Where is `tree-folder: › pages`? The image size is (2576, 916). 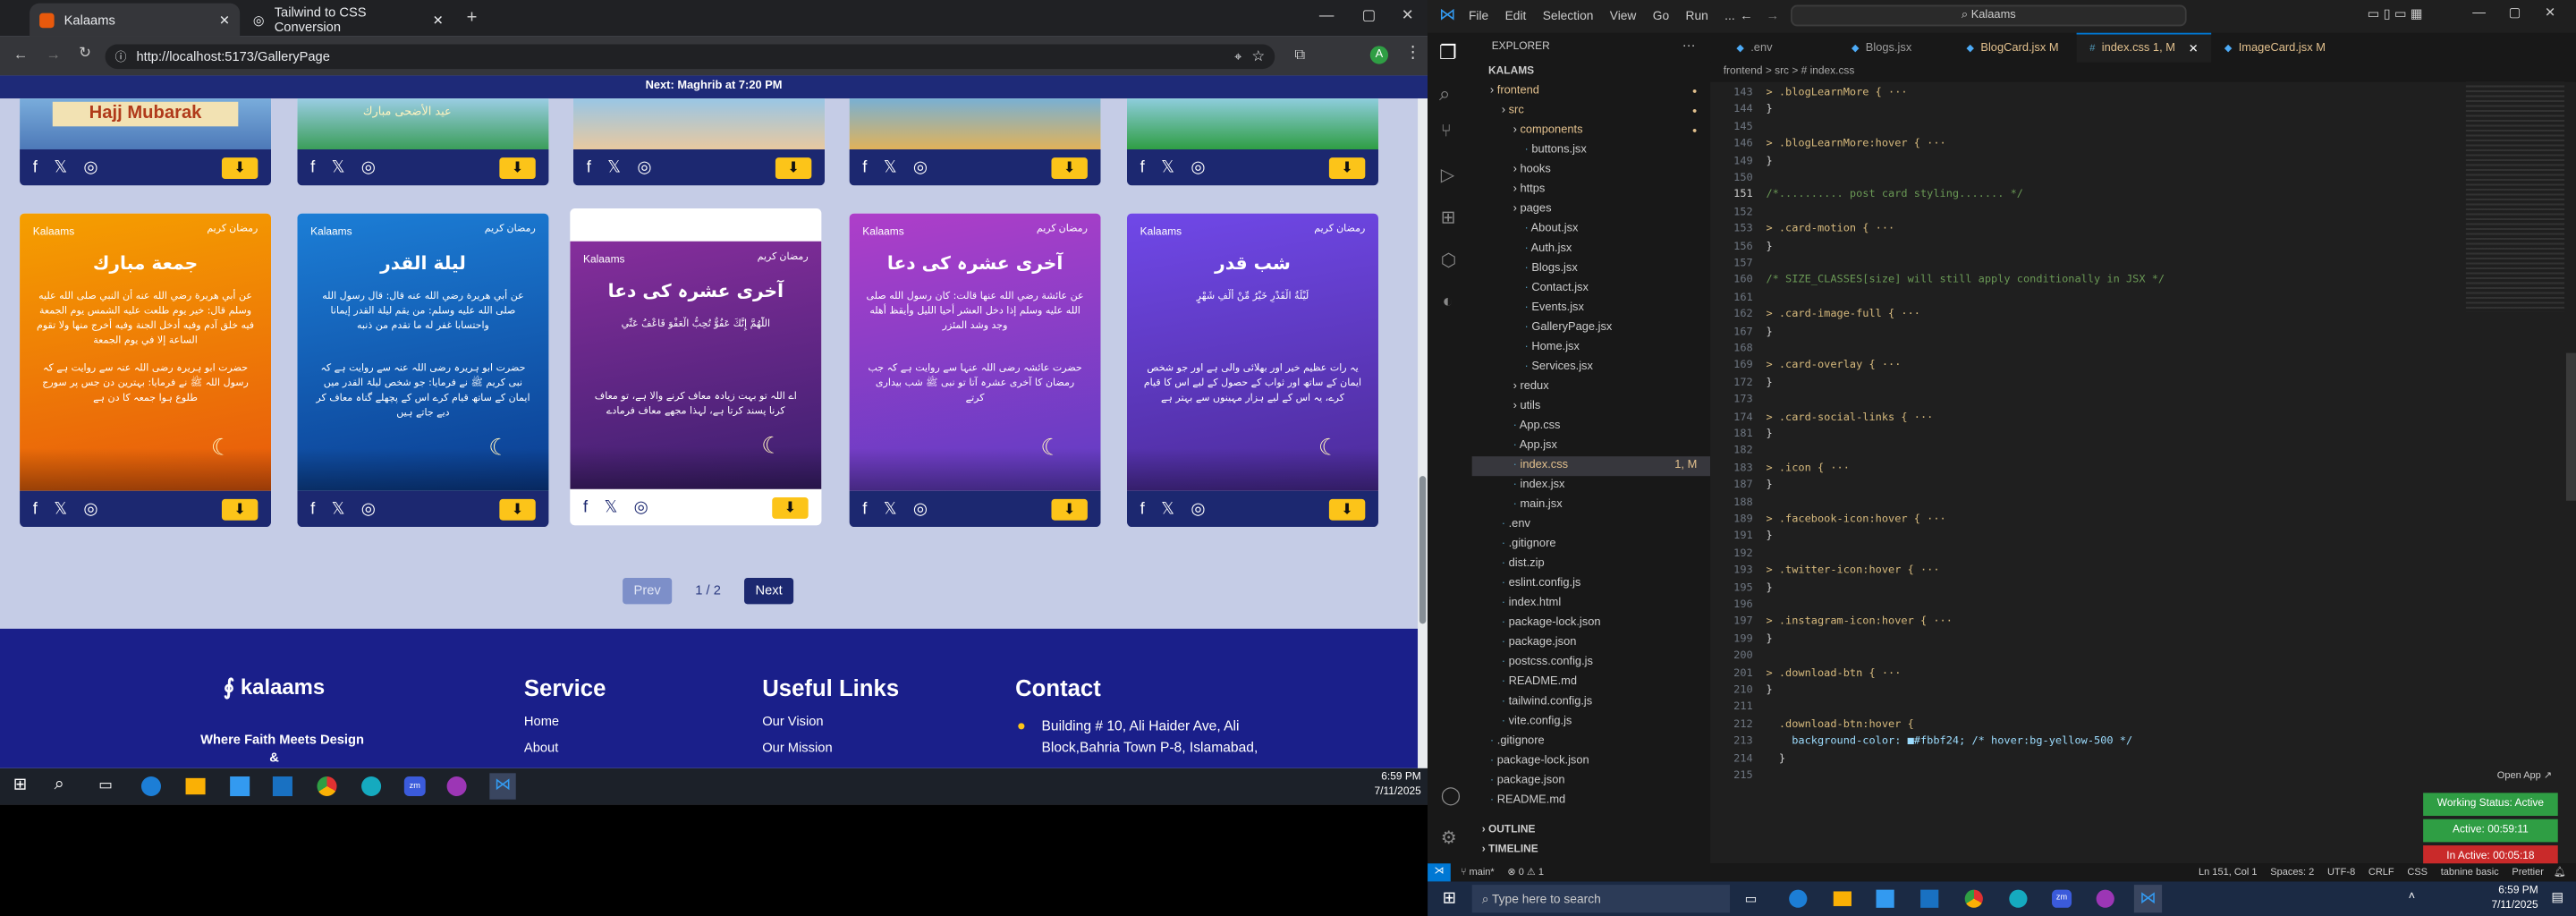 tree-folder: › pages is located at coordinates (1591, 210).